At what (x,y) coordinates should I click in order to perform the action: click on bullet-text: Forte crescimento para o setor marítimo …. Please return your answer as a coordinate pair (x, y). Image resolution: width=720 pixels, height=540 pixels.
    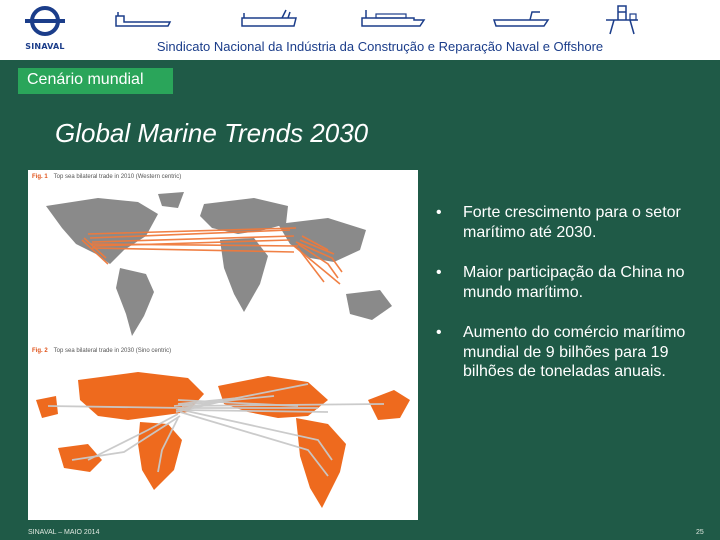
    Looking at the image, I should click on (572, 222).